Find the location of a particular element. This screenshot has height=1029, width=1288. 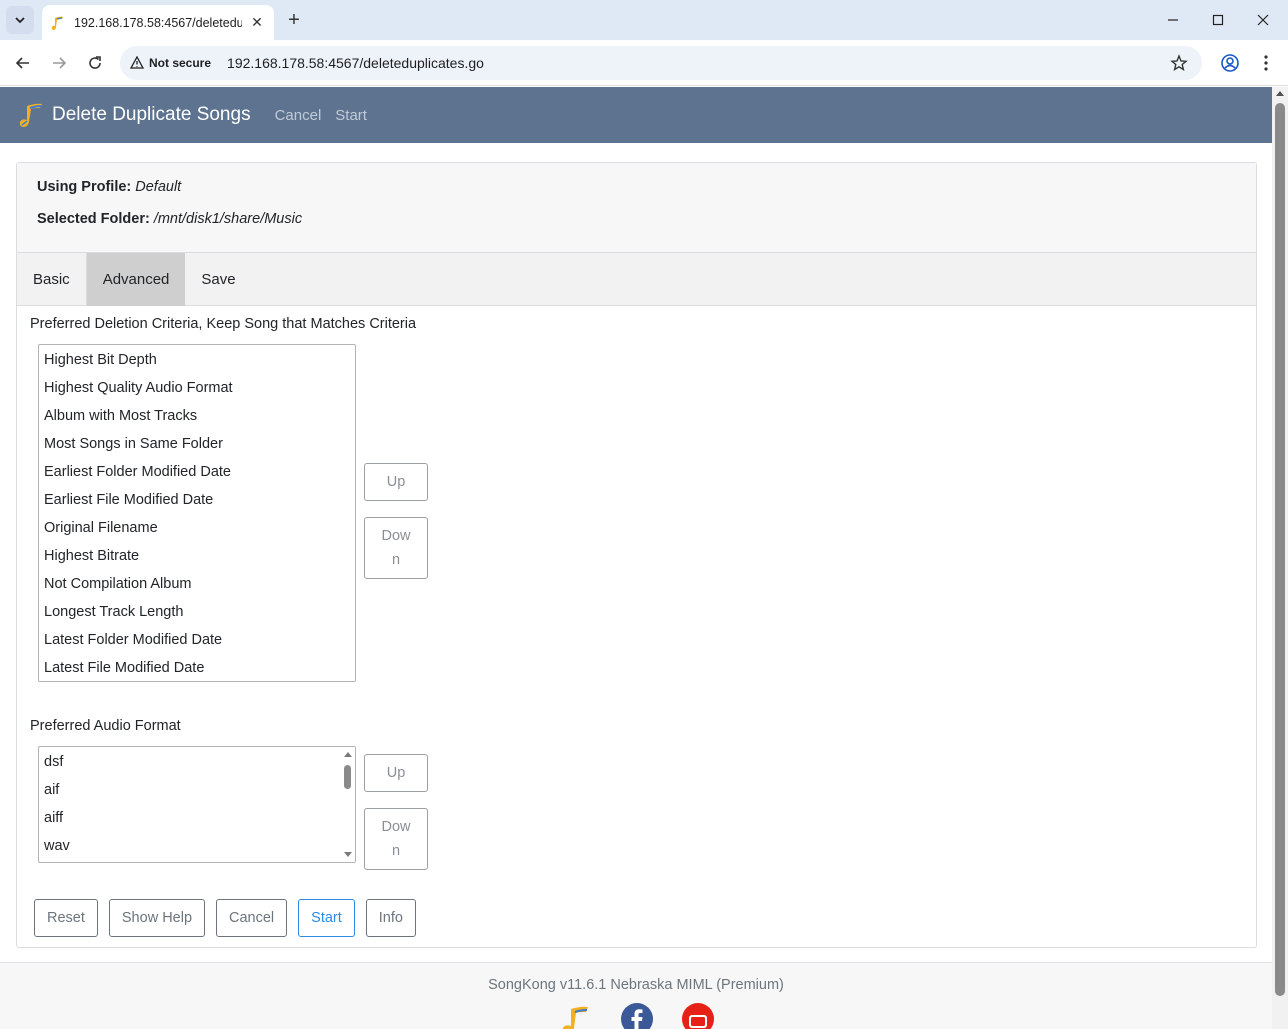

profile-info: Using Profile: Default is located at coordinates (109, 187).